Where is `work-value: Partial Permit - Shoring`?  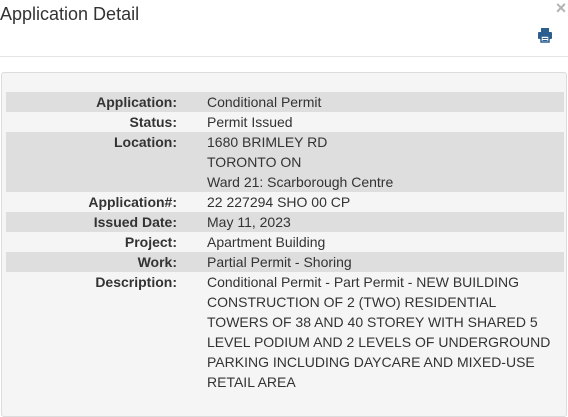 work-value: Partial Permit - Shoring is located at coordinates (385, 262).